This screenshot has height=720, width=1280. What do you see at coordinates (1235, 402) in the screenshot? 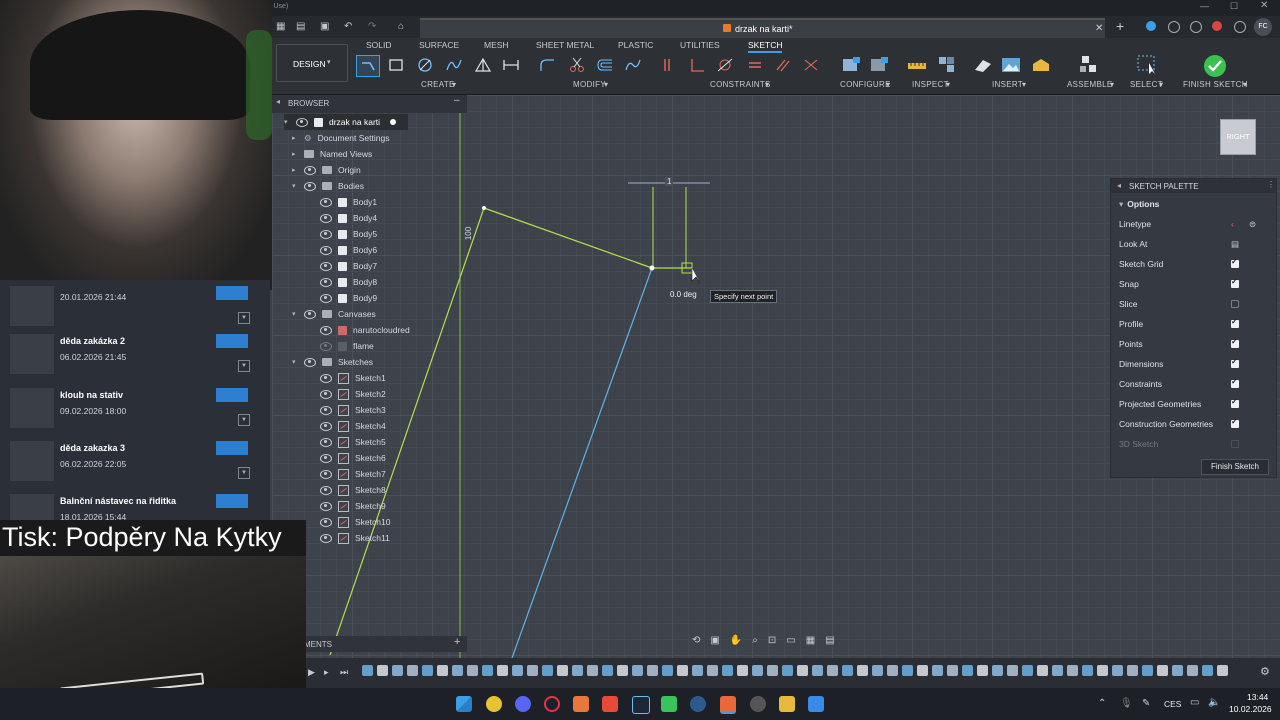
I see `projected-geometries-checkbox` at bounding box center [1235, 402].